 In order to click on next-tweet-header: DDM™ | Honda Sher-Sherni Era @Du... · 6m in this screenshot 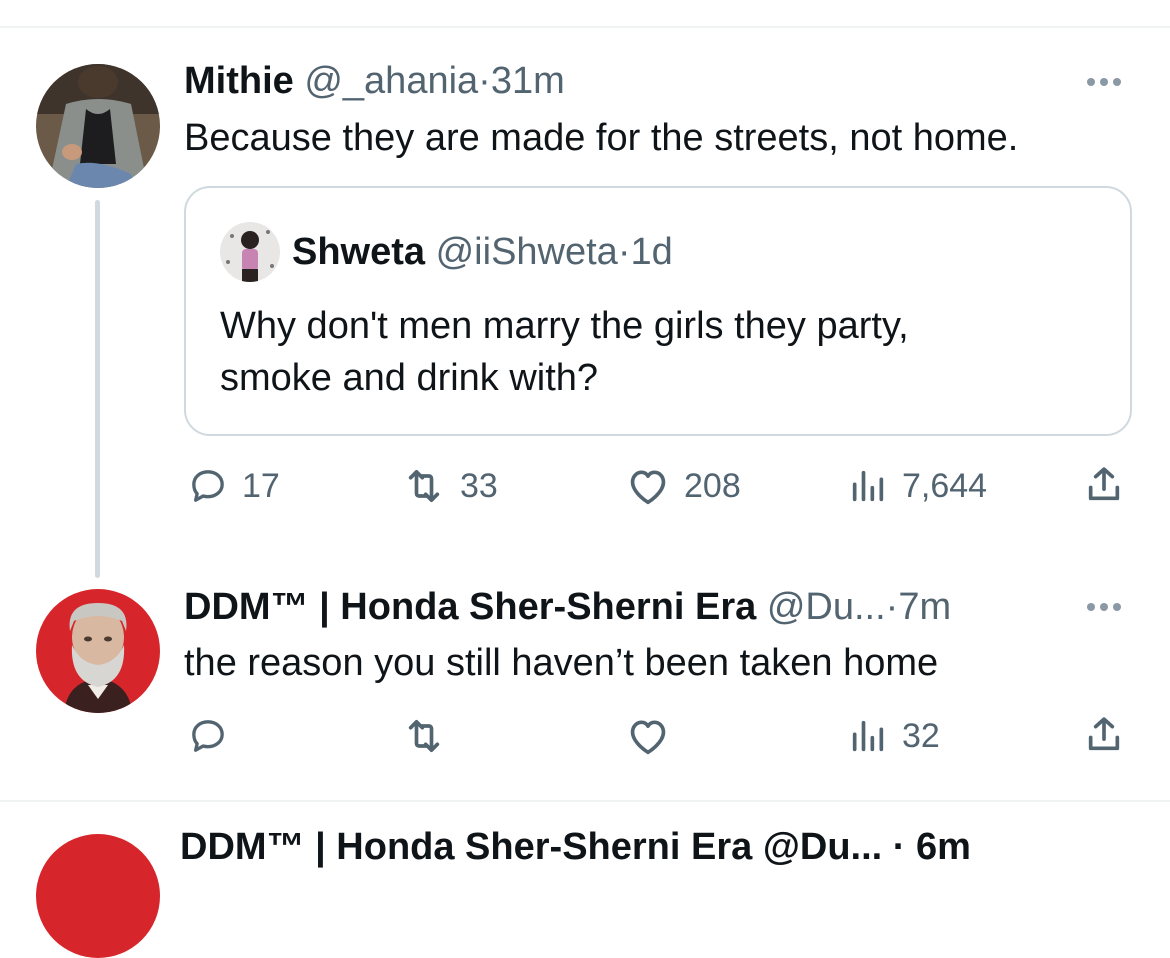, I will do `click(575, 847)`.